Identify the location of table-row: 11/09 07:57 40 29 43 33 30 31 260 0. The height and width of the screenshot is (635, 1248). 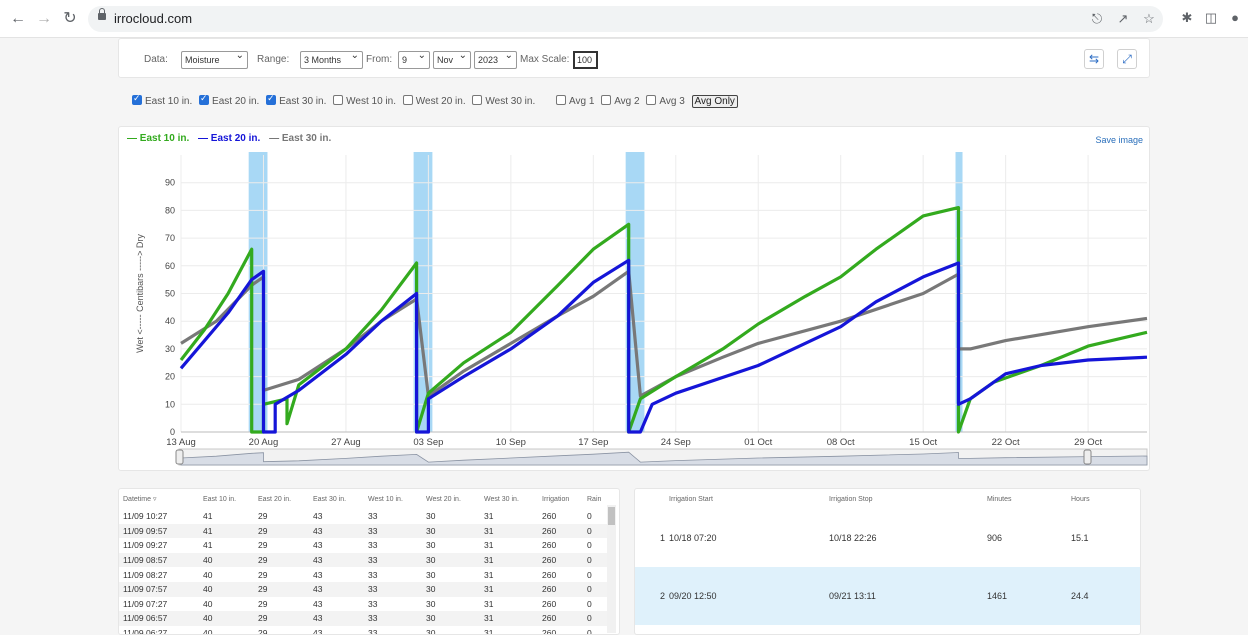
(363, 589).